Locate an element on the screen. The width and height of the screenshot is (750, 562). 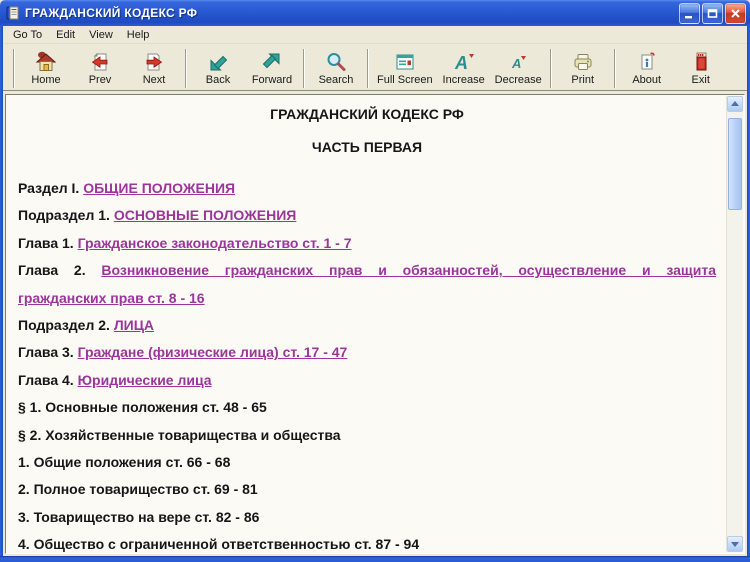
toc-link: Граждане (физические лица) ст. 17 - 47 is located at coordinates (213, 352).